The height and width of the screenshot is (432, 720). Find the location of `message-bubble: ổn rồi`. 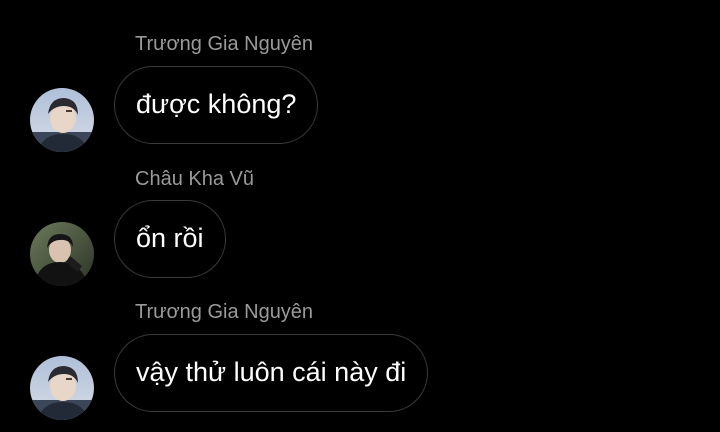

message-bubble: ổn rồi is located at coordinates (170, 239).